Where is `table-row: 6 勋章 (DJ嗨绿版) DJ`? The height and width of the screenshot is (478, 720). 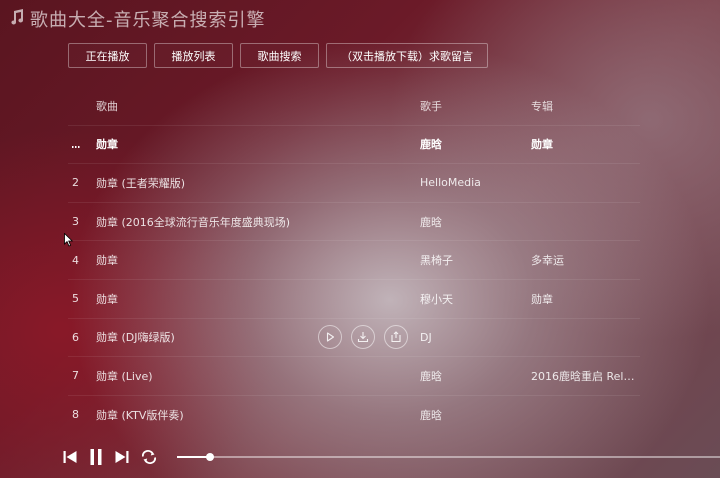 table-row: 6 勋章 (DJ嗨绿版) DJ is located at coordinates (354, 338).